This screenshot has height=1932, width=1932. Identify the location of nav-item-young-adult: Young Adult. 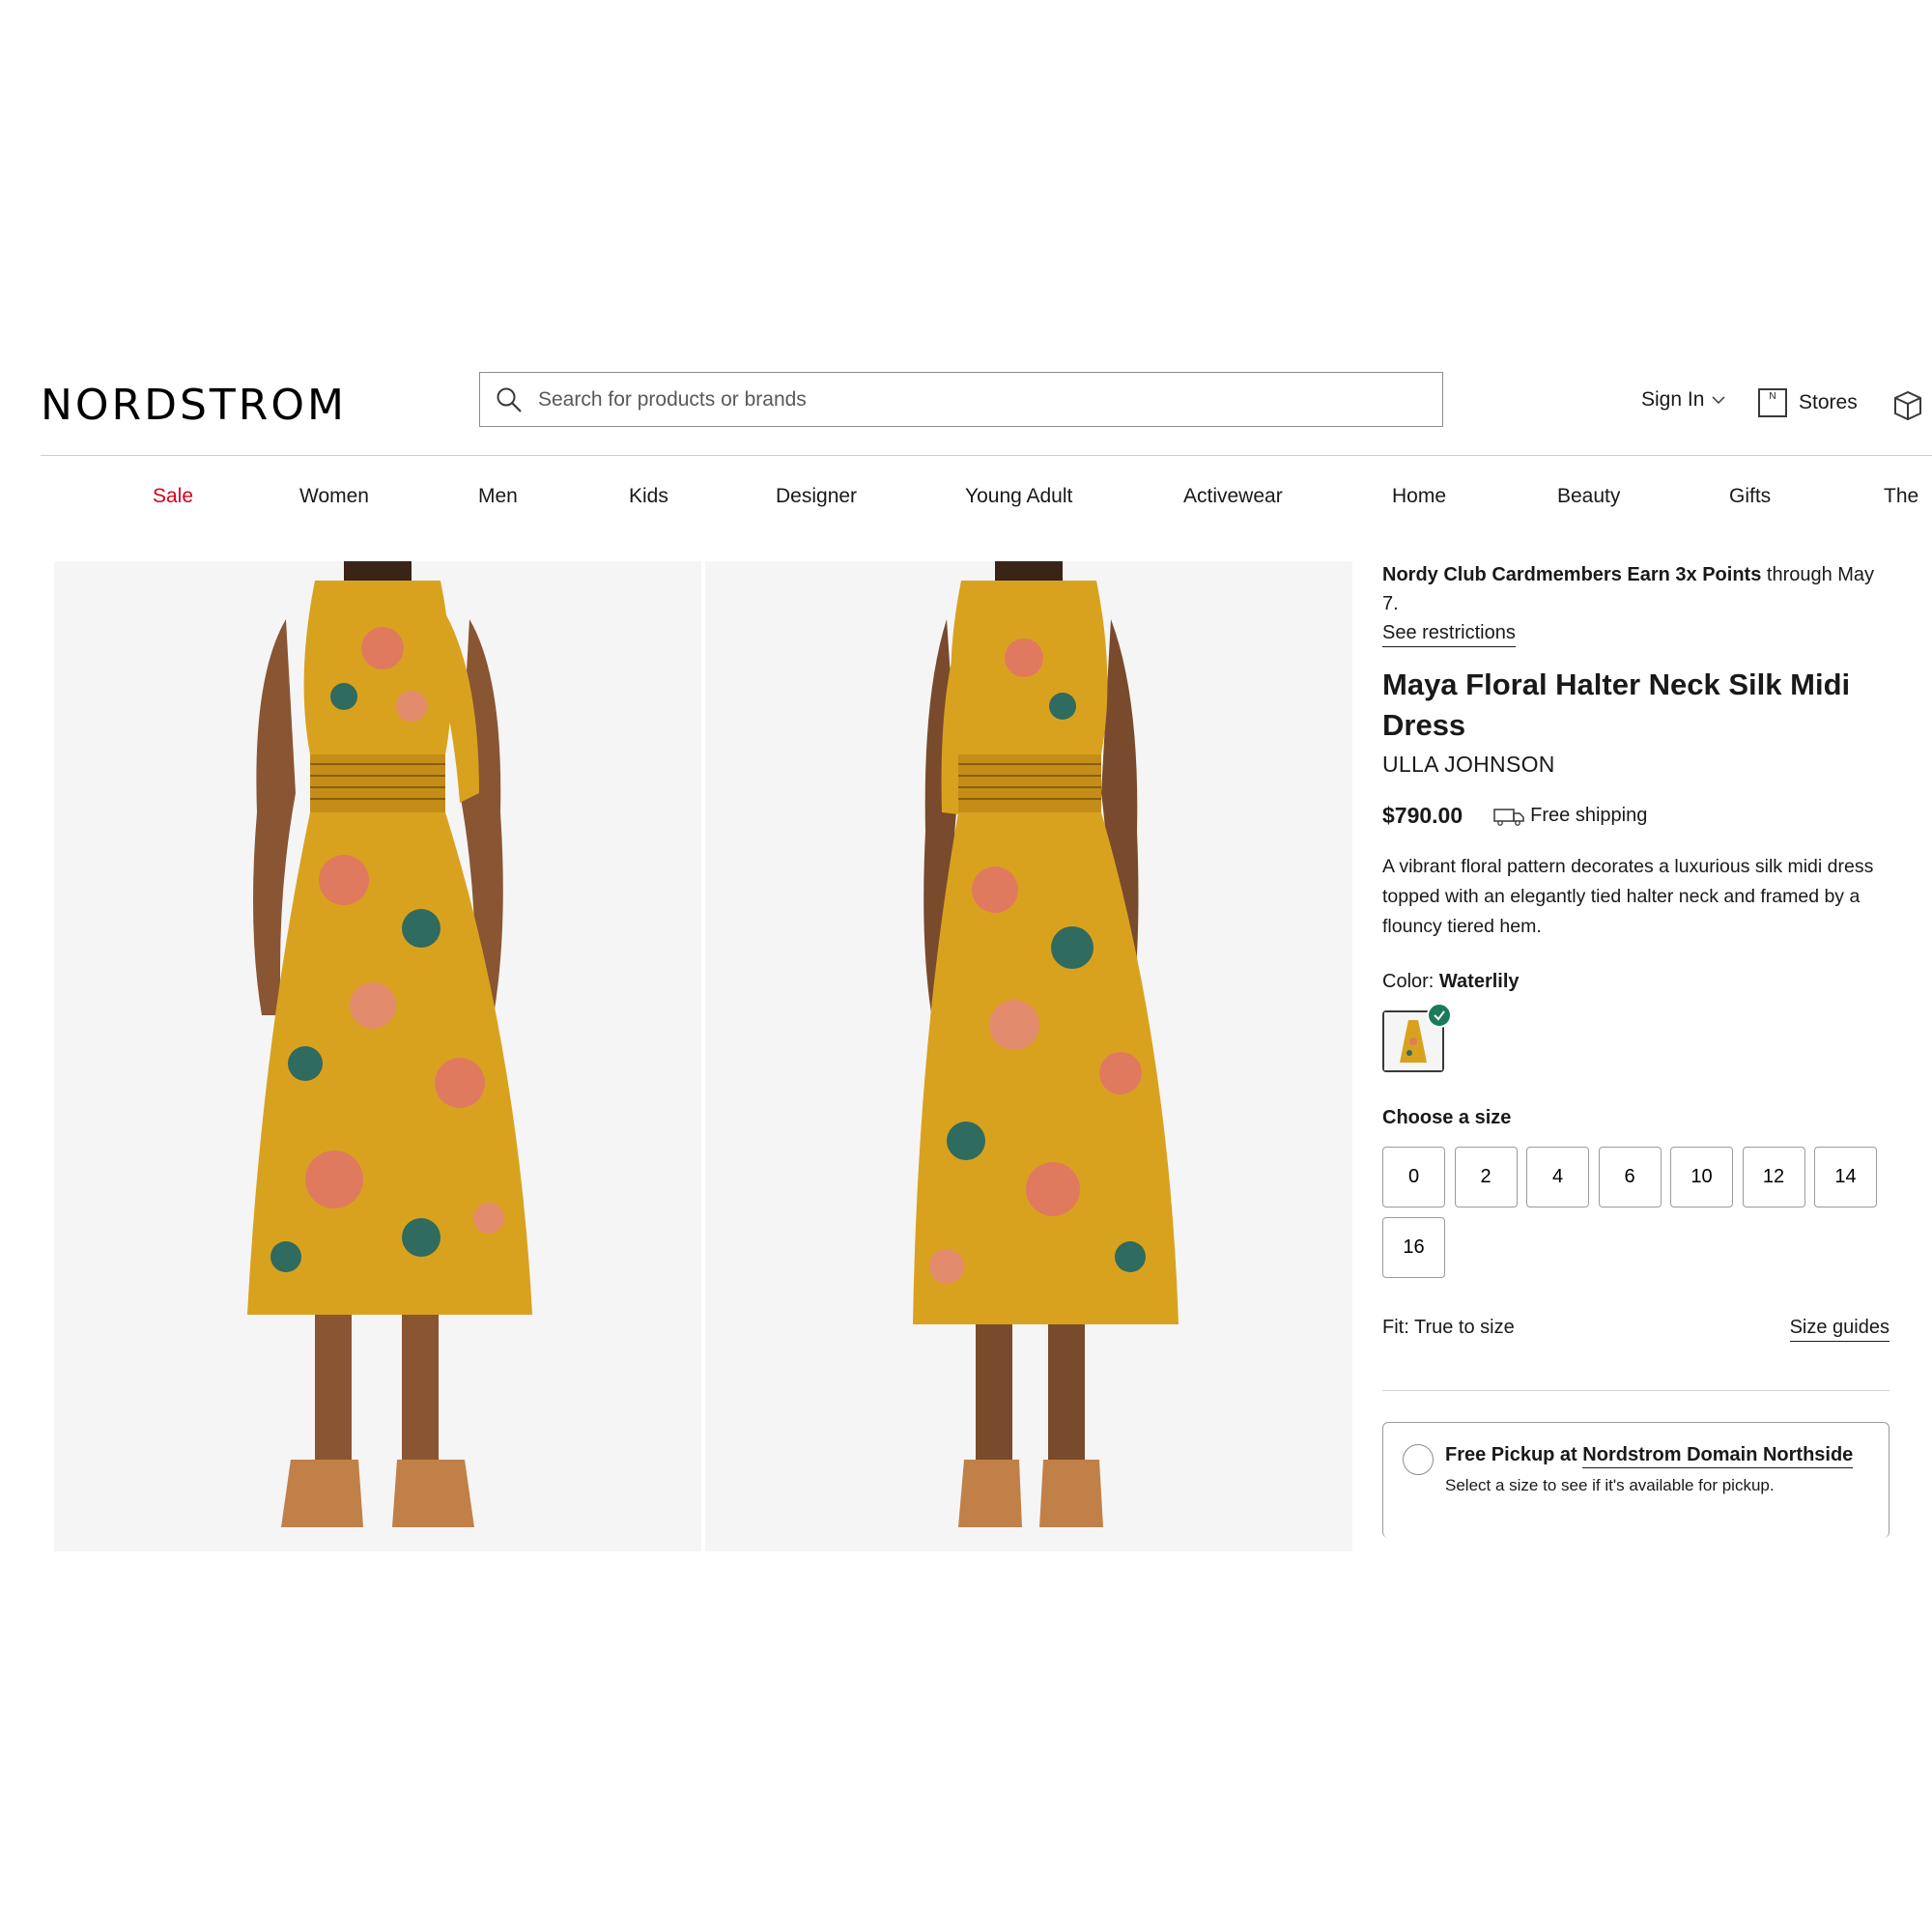
(1018, 497).